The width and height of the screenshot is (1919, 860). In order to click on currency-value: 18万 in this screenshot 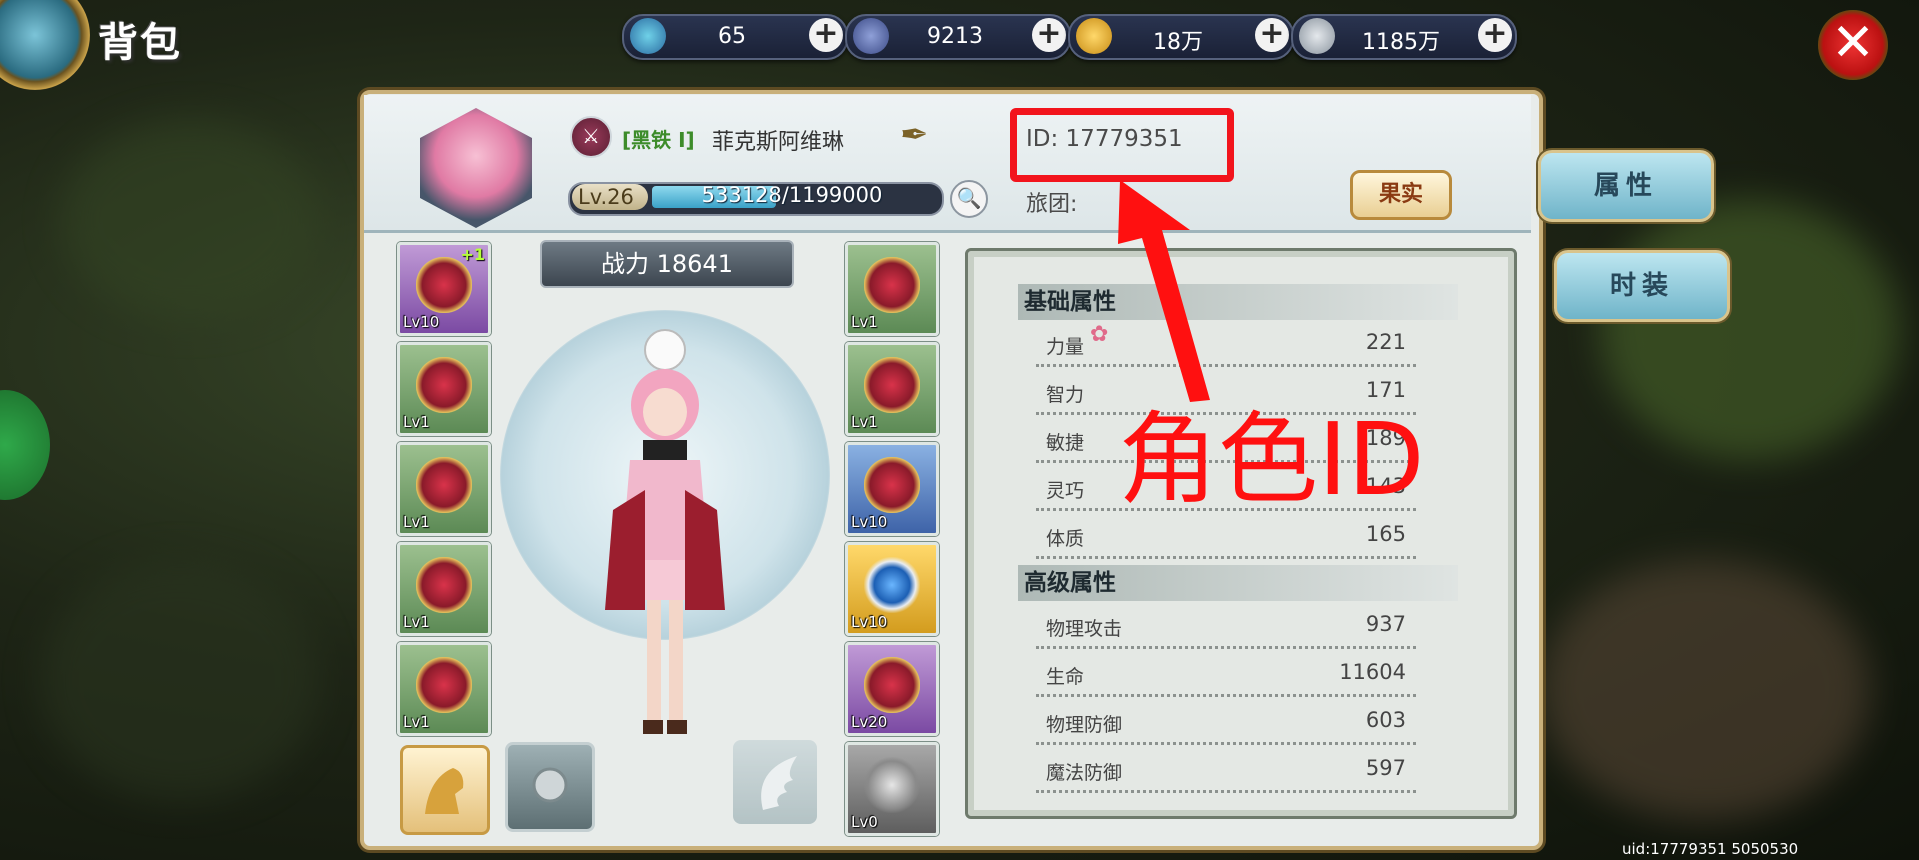, I will do `click(1178, 42)`.